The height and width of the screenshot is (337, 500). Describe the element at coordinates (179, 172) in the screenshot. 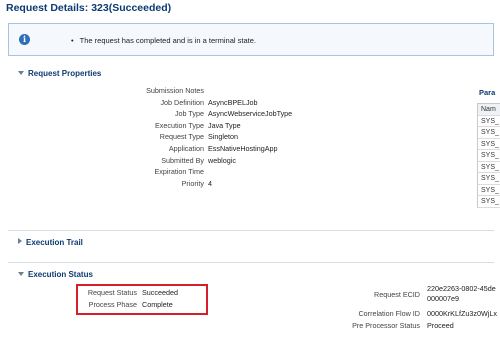

I see `property-label: Expiration Time` at that location.